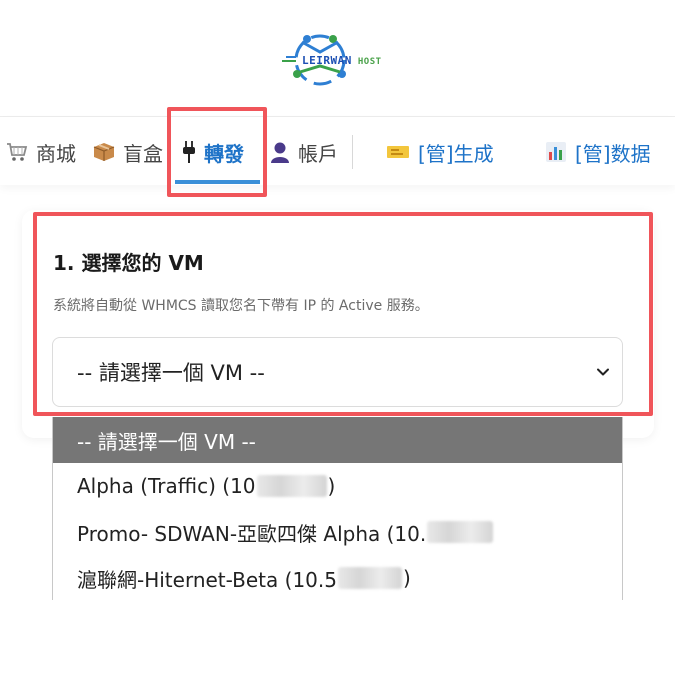 The image size is (675, 684). Describe the element at coordinates (398, 152) in the screenshot. I see `ticket-icon` at that location.